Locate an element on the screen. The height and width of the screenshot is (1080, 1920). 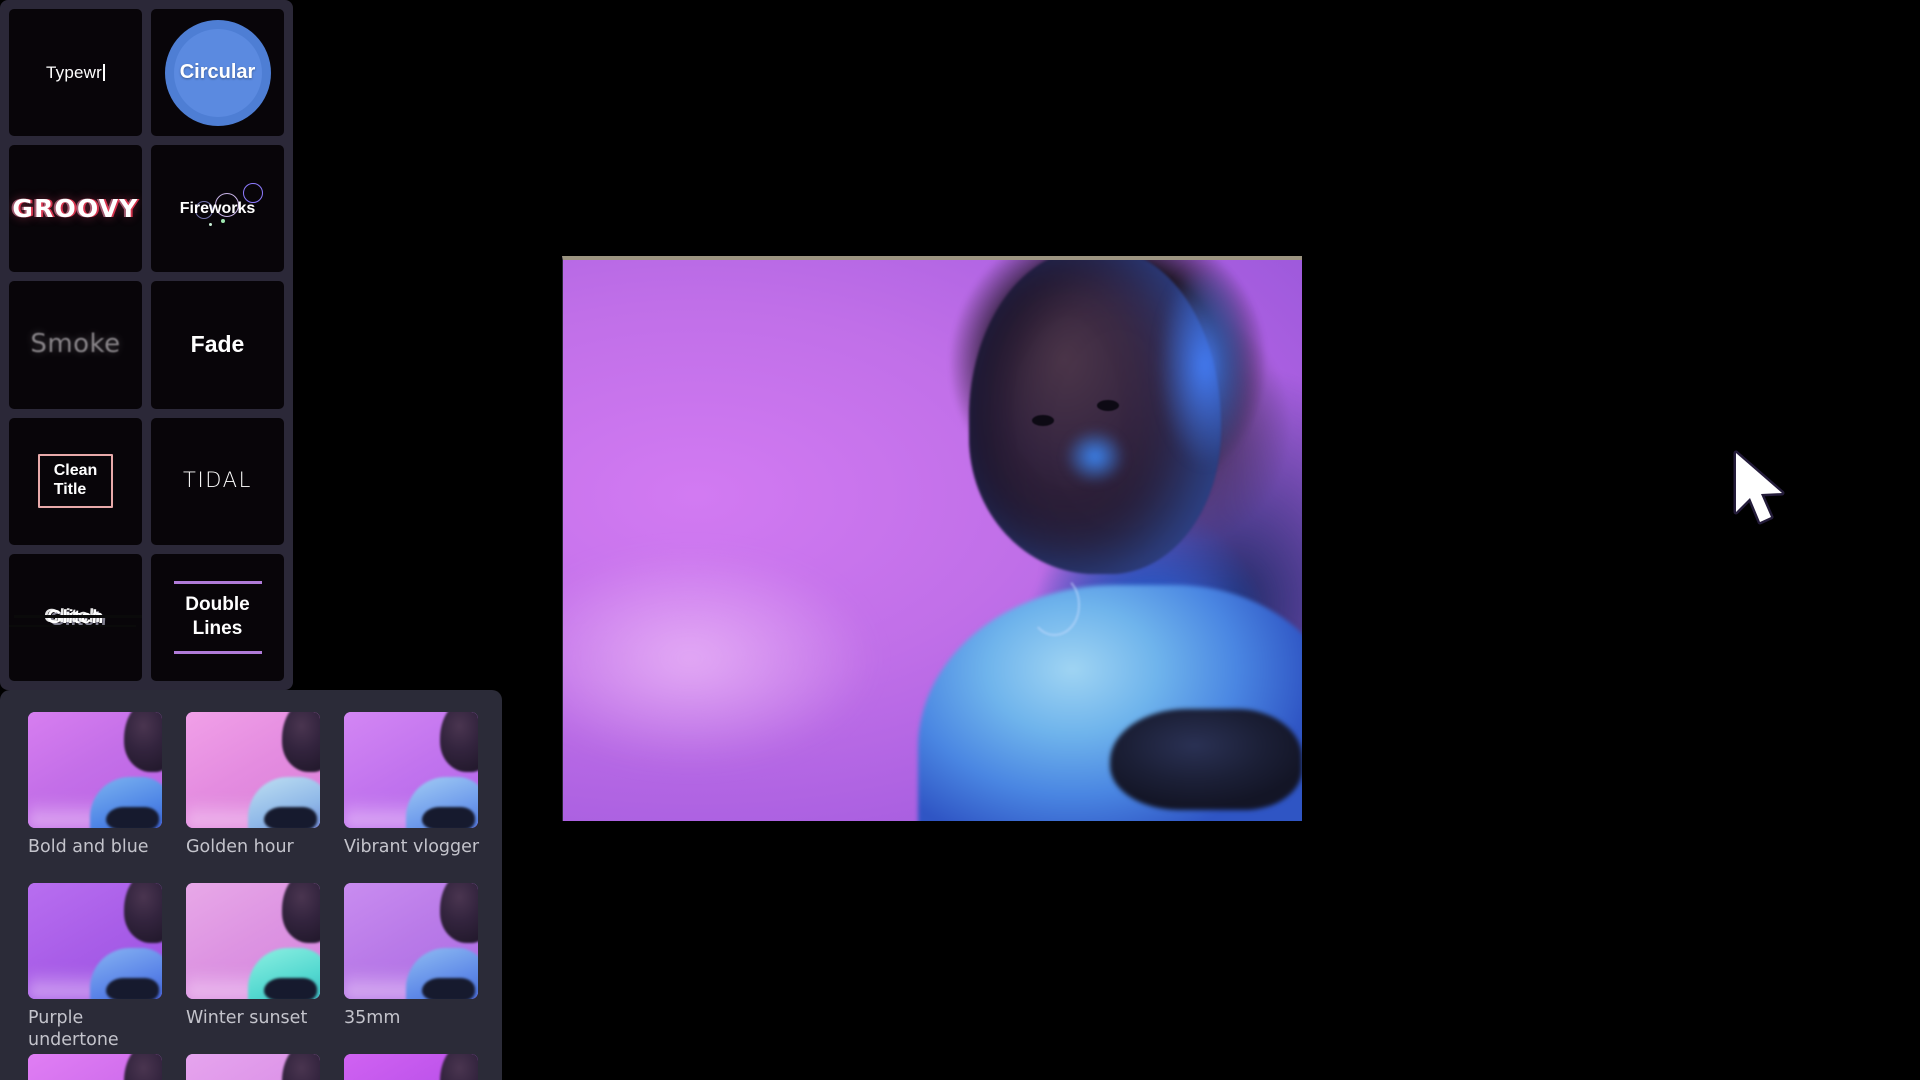
title-item-label: Fireworks is located at coordinates (217, 208).